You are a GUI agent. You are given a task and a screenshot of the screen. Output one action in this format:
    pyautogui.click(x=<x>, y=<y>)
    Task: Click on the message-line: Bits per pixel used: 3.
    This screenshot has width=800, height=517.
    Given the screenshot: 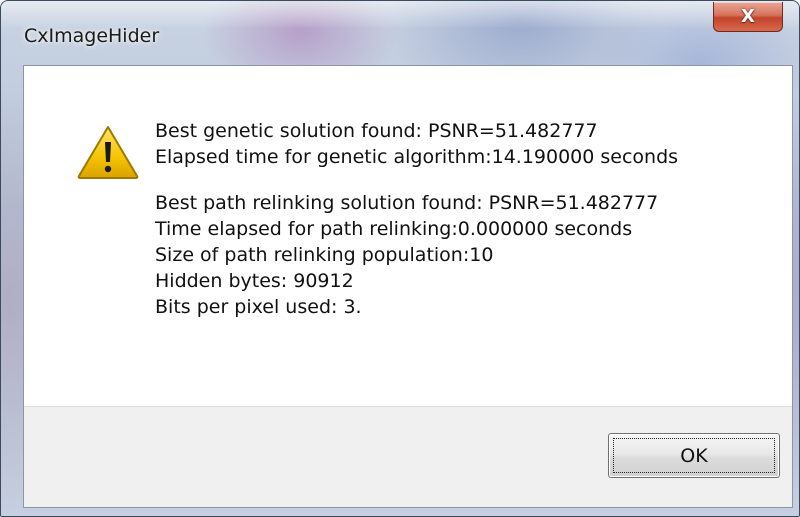 What is the action you would take?
    pyautogui.click(x=258, y=307)
    